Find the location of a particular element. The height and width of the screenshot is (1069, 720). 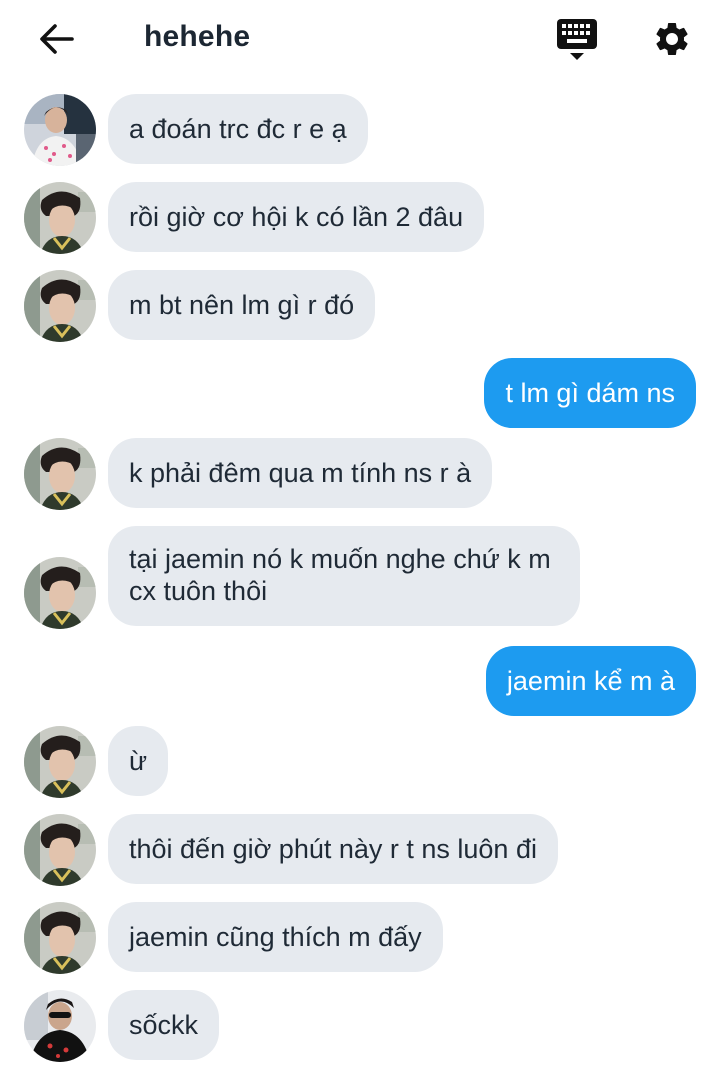

incoming-message-bubble: m bt nên lm gì r đó is located at coordinates (242, 305).